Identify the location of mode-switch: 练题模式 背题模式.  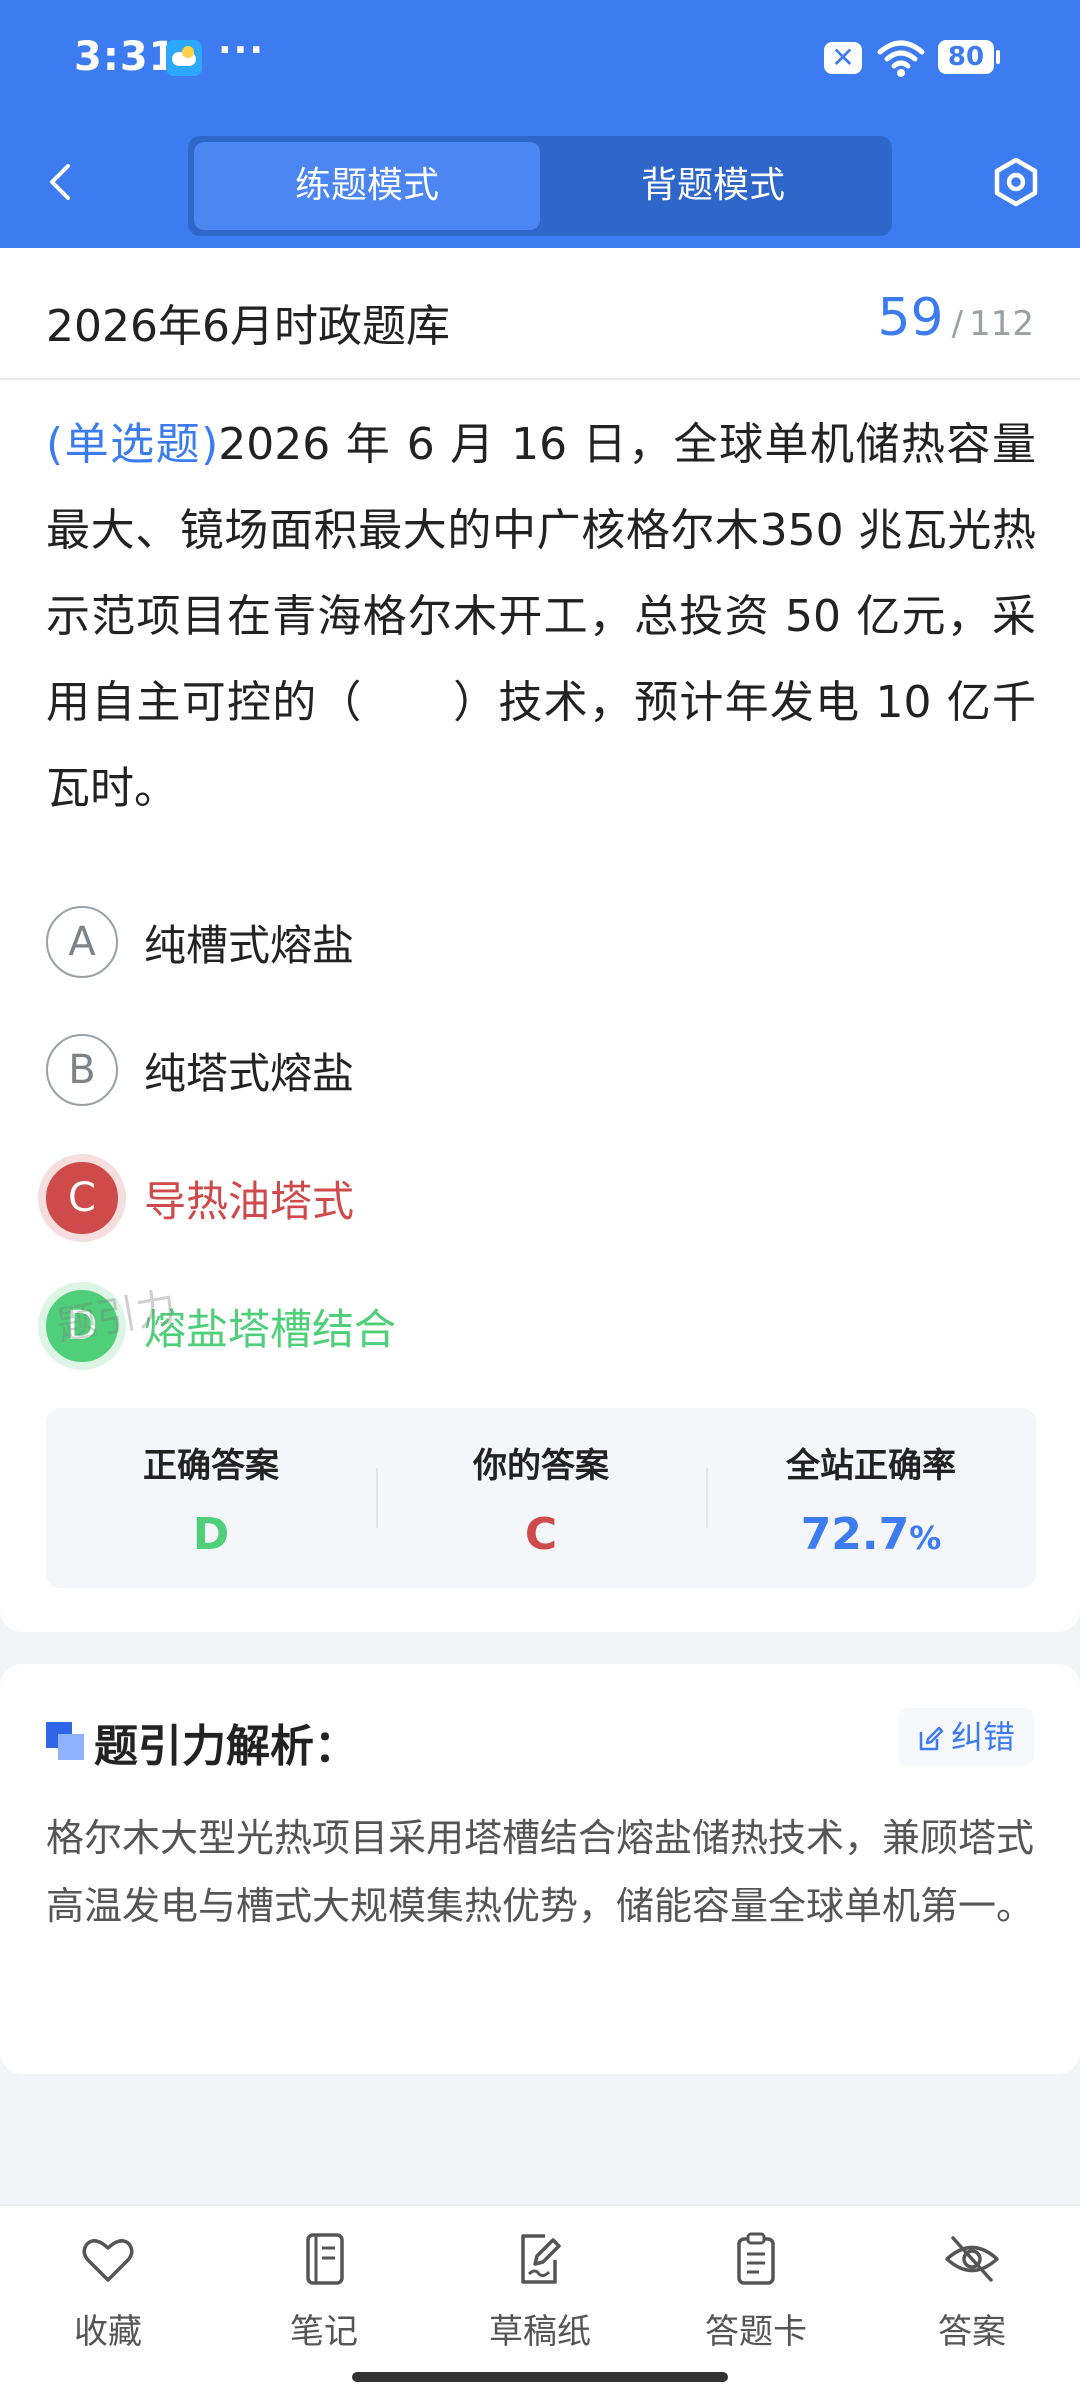
(540, 186).